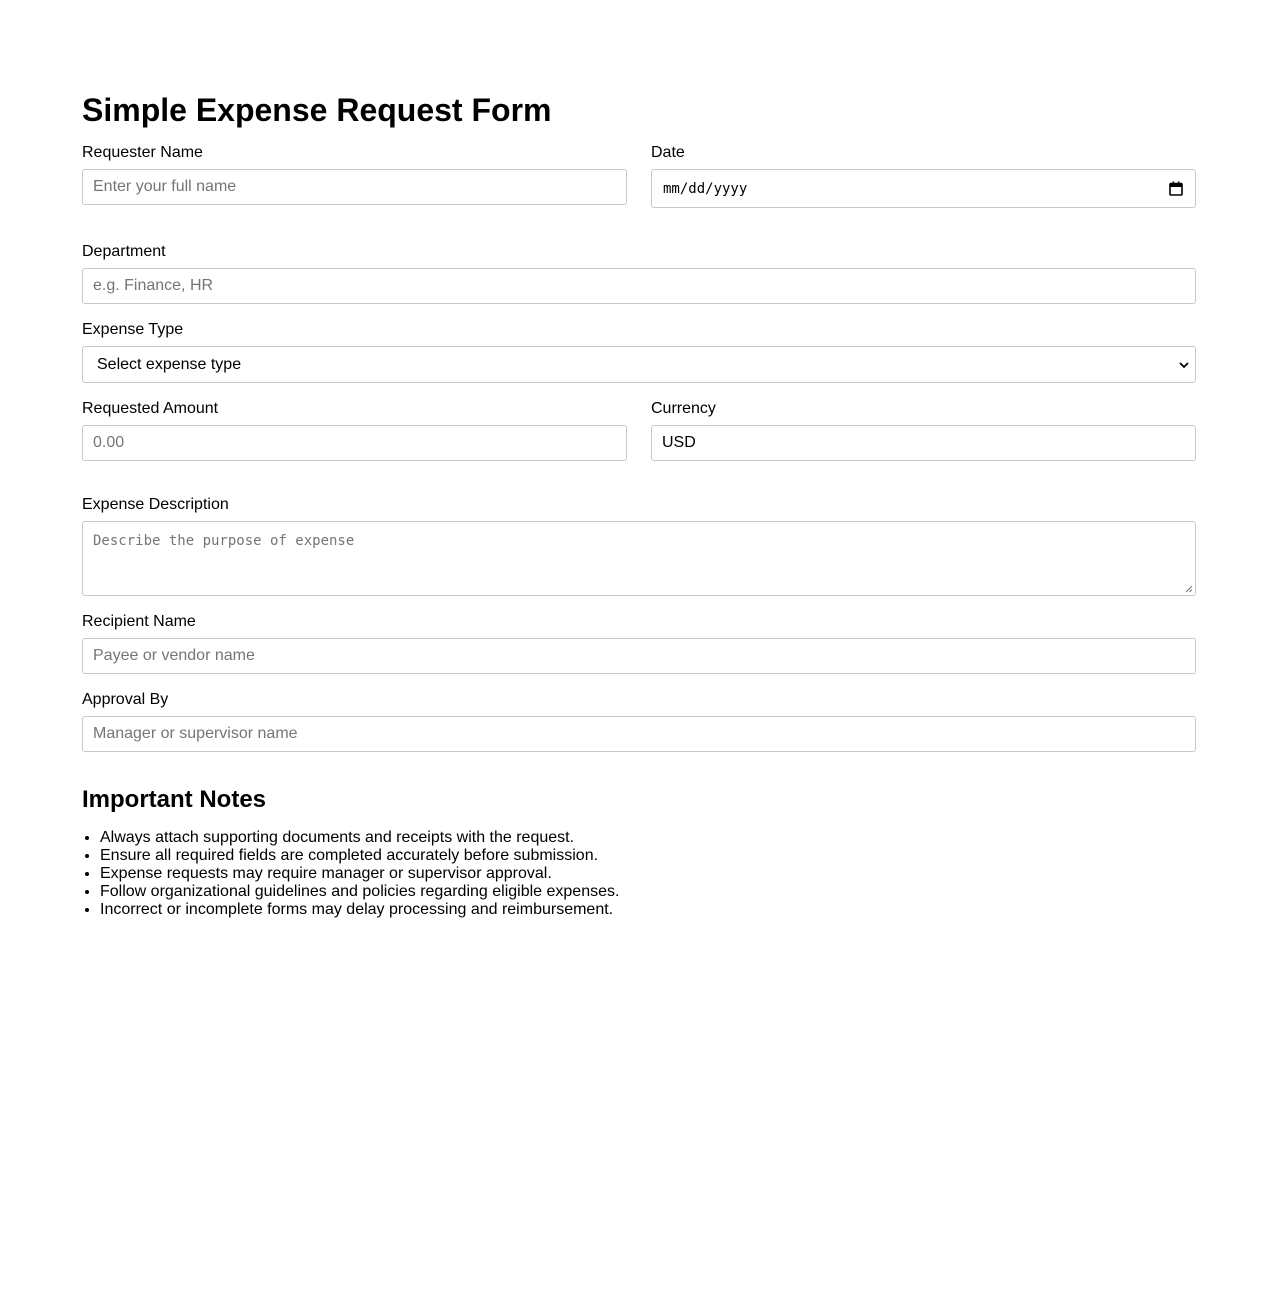  Describe the element at coordinates (683, 408) in the screenshot. I see `currency-label: Currency` at that location.